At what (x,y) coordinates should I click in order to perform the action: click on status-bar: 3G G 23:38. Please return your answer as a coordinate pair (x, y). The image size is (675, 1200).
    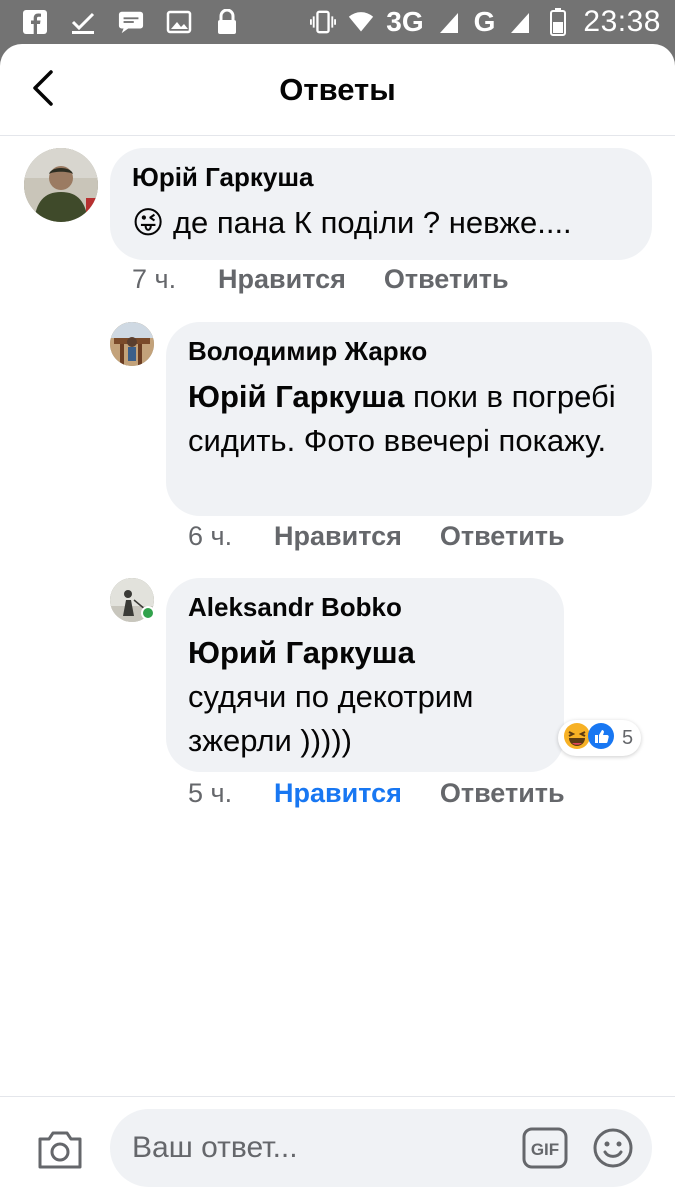
    Looking at the image, I should click on (337, 22).